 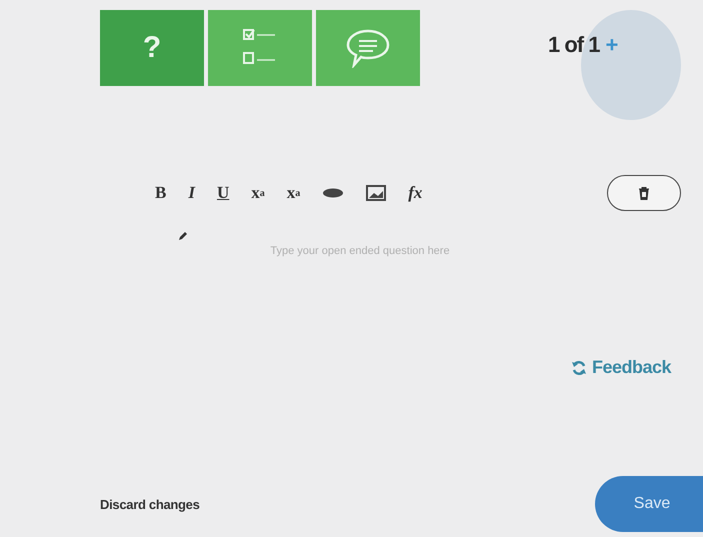 I want to click on pencil-icon, so click(x=183, y=236).